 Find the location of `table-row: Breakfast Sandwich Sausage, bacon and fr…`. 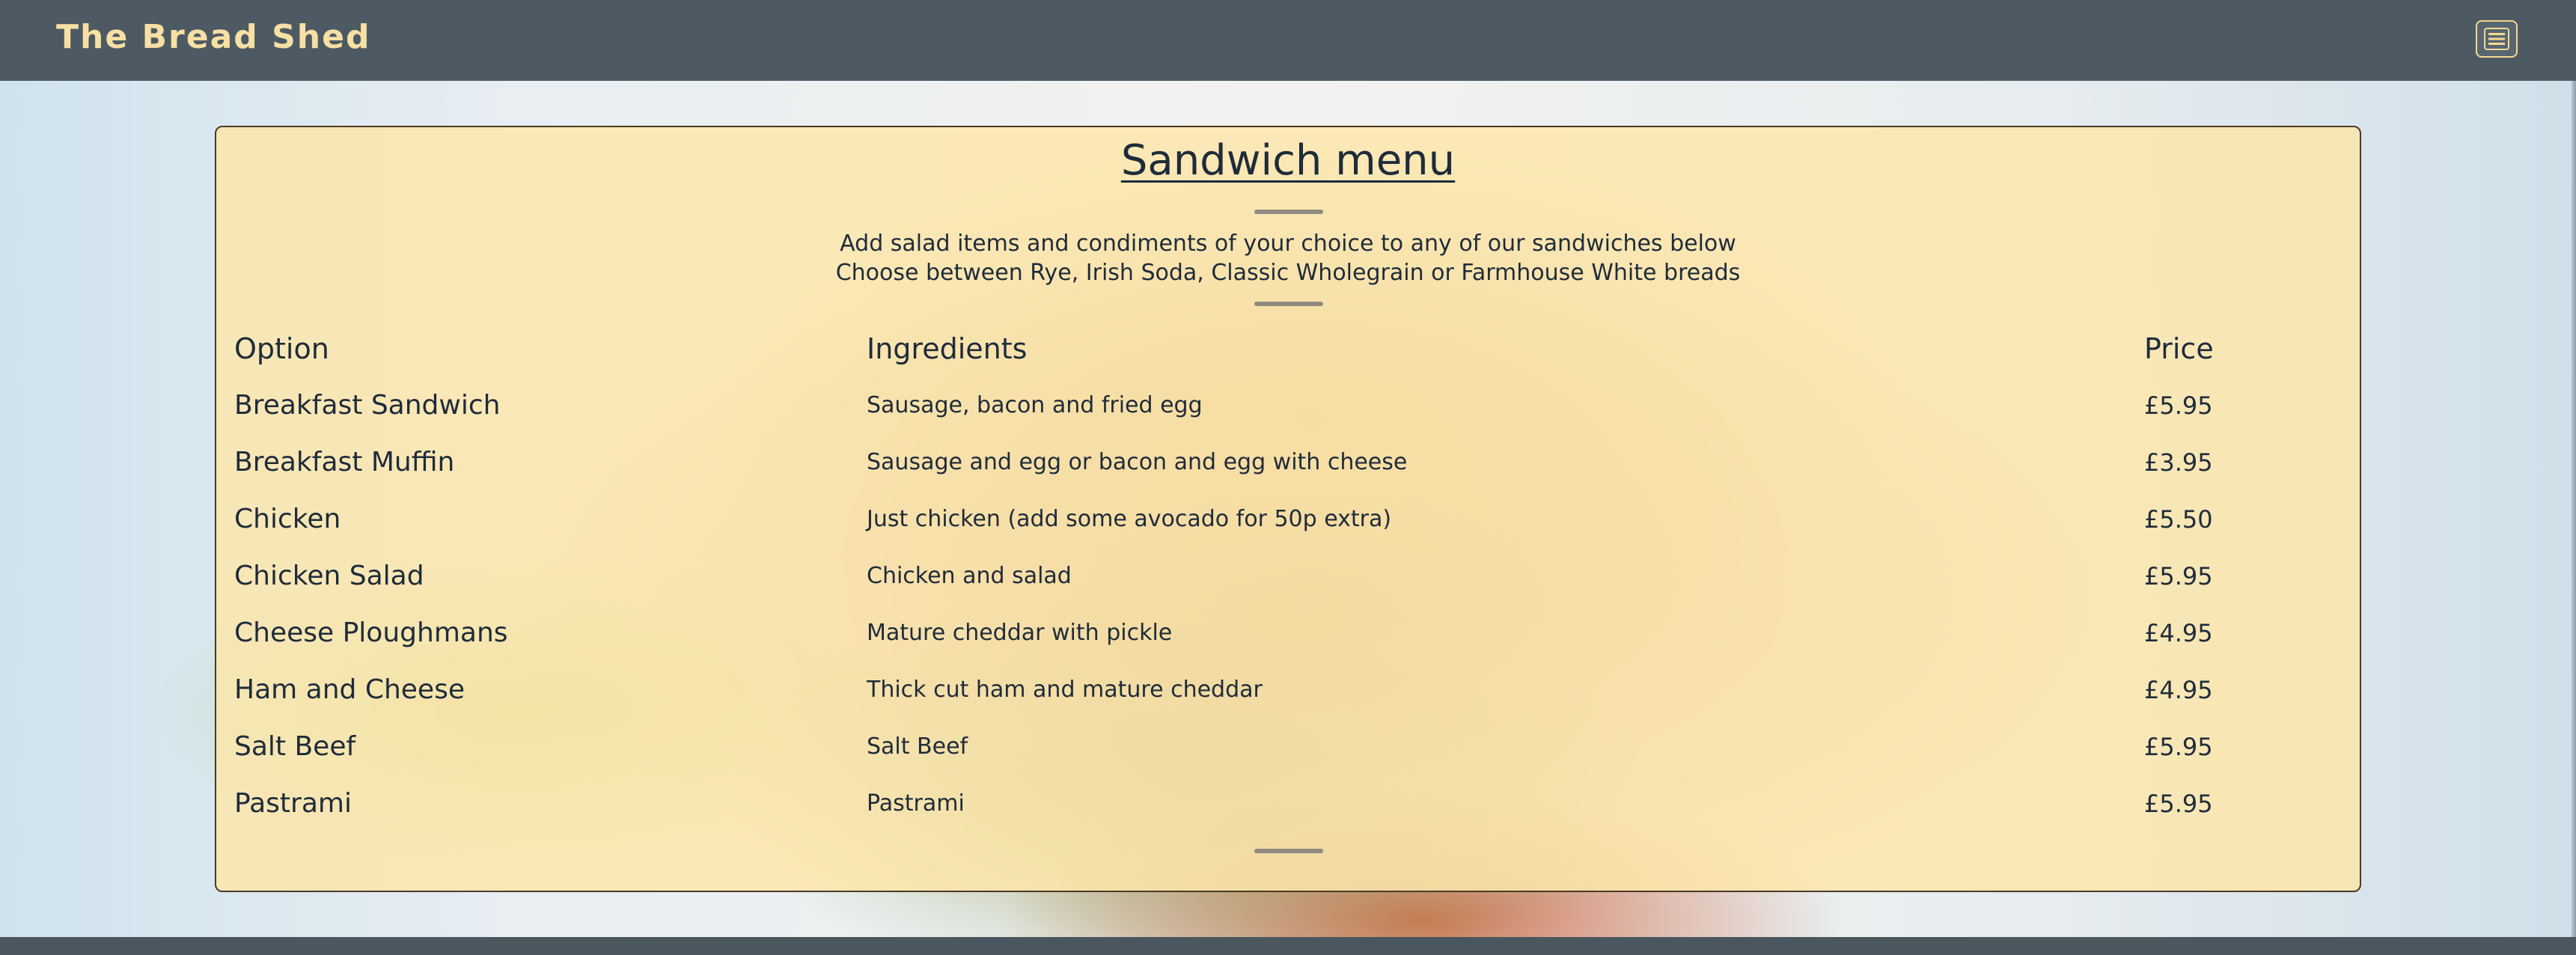

table-row: Breakfast Sandwich Sausage, bacon and fr… is located at coordinates (1288, 406).